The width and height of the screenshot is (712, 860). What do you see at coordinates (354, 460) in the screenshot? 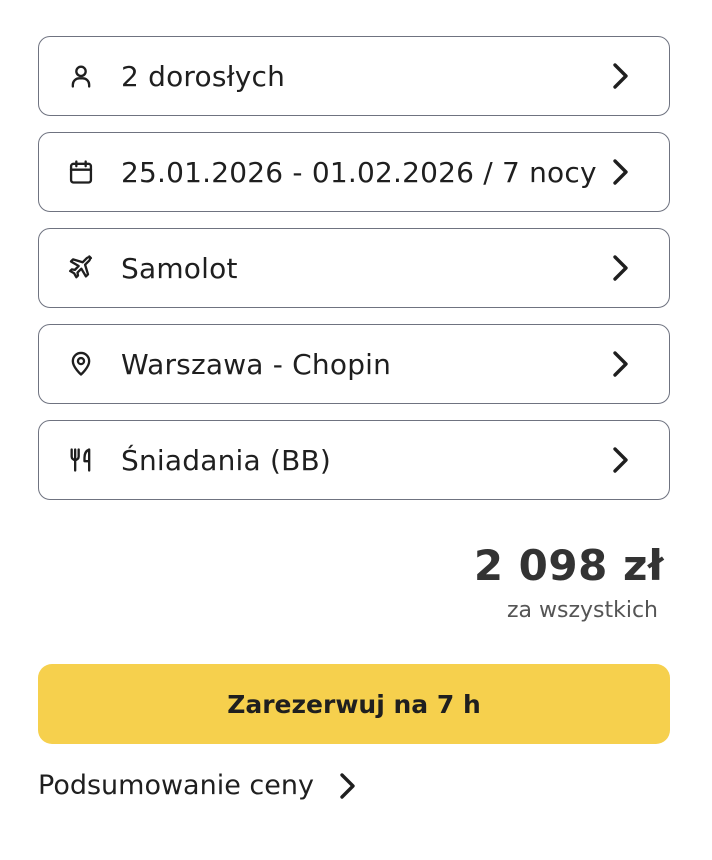
I see `meal-plan-option: Śniadania (BB)` at bounding box center [354, 460].